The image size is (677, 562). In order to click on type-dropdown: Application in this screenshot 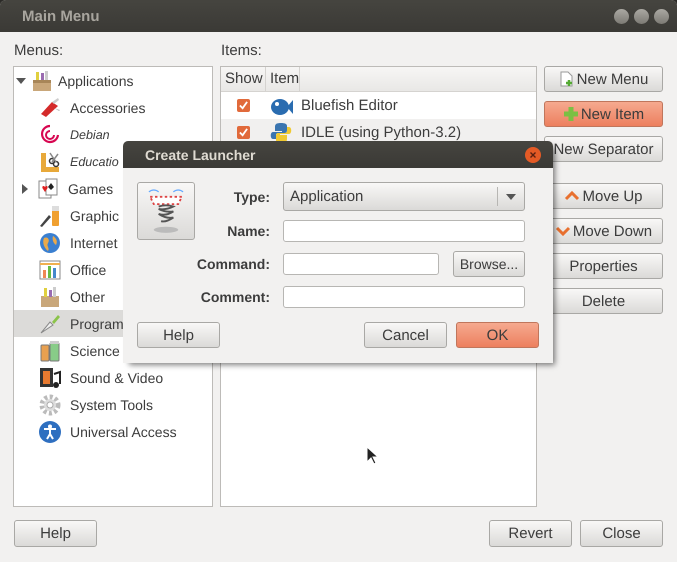, I will do `click(404, 196)`.